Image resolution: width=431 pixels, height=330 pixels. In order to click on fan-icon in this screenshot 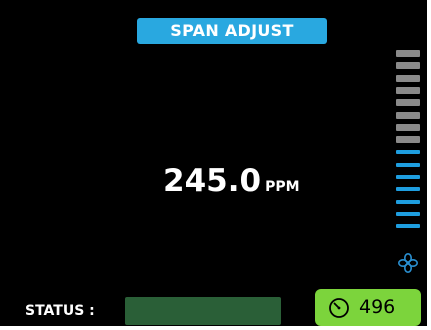, I will do `click(408, 263)`.